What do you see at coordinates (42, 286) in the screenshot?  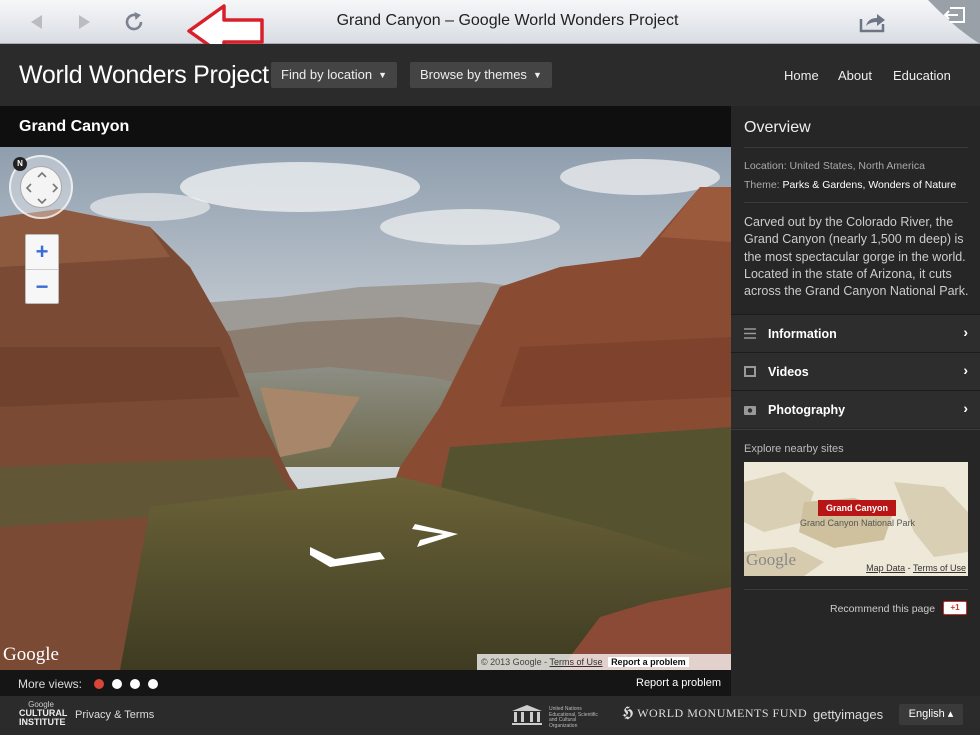 I see `zoom-out-button: −` at bounding box center [42, 286].